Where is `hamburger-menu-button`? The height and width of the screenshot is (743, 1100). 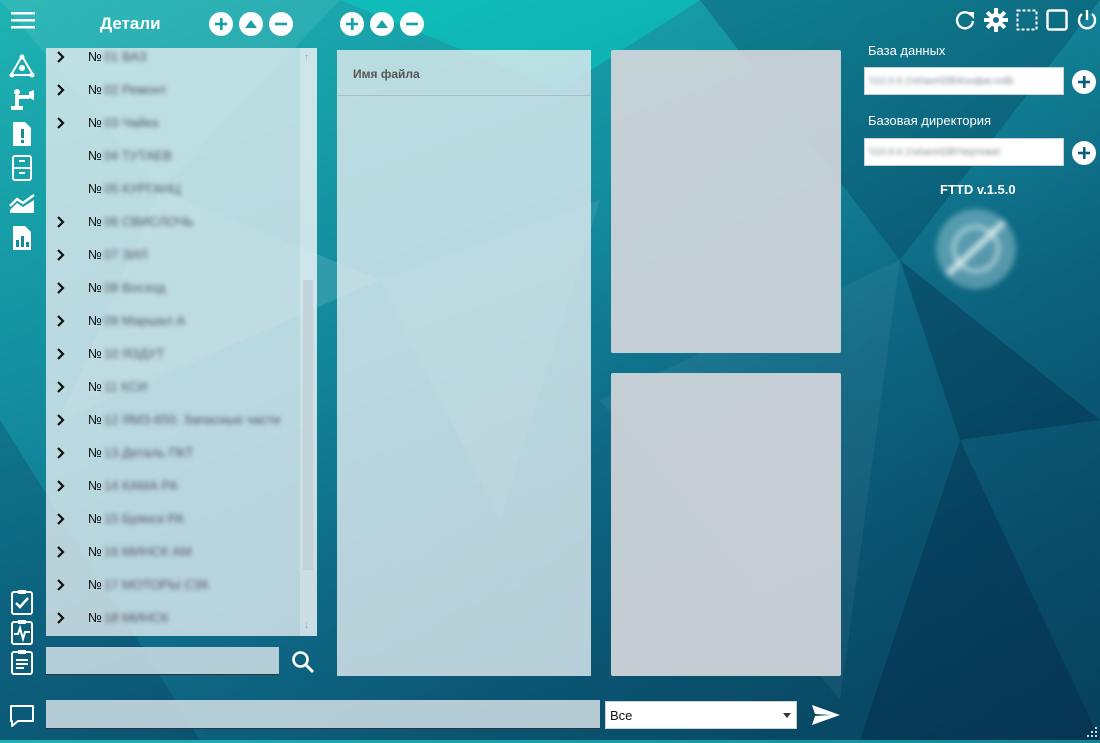
hamburger-menu-button is located at coordinates (23, 20).